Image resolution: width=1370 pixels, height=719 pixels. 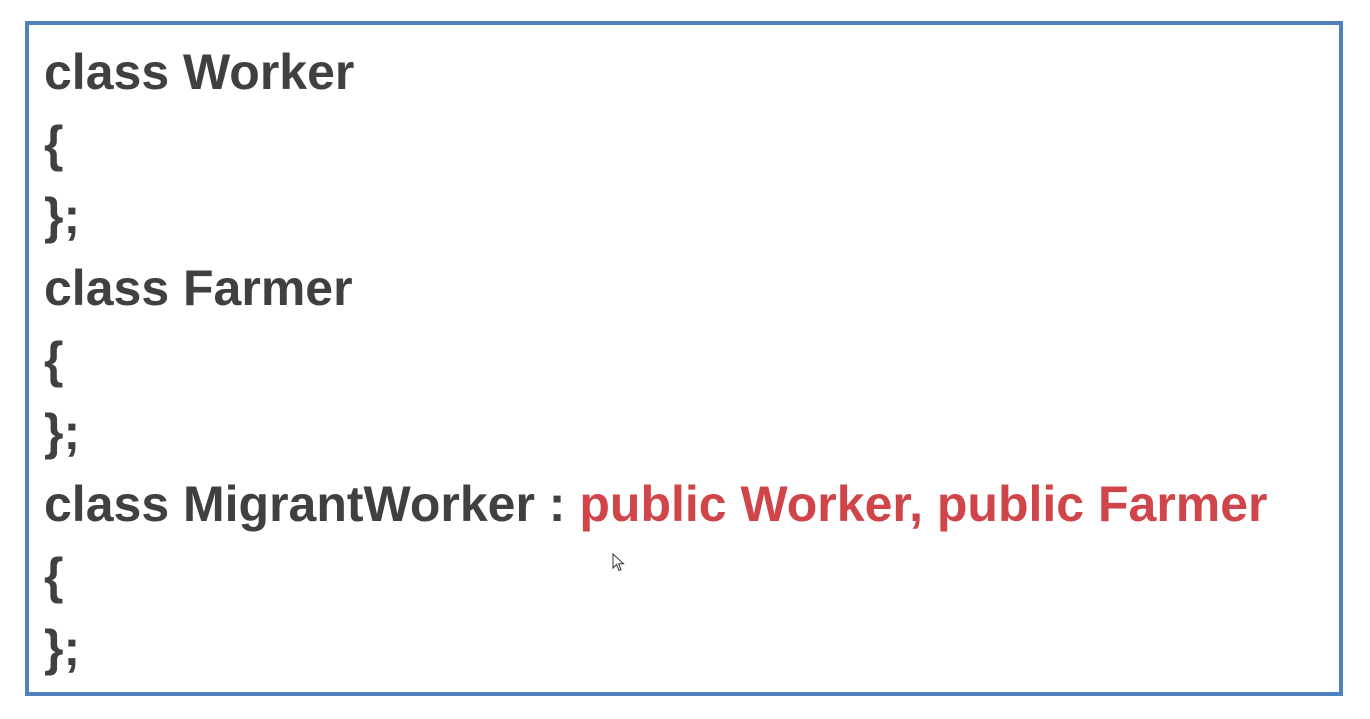 What do you see at coordinates (618, 562) in the screenshot?
I see `mouse-pointer-icon` at bounding box center [618, 562].